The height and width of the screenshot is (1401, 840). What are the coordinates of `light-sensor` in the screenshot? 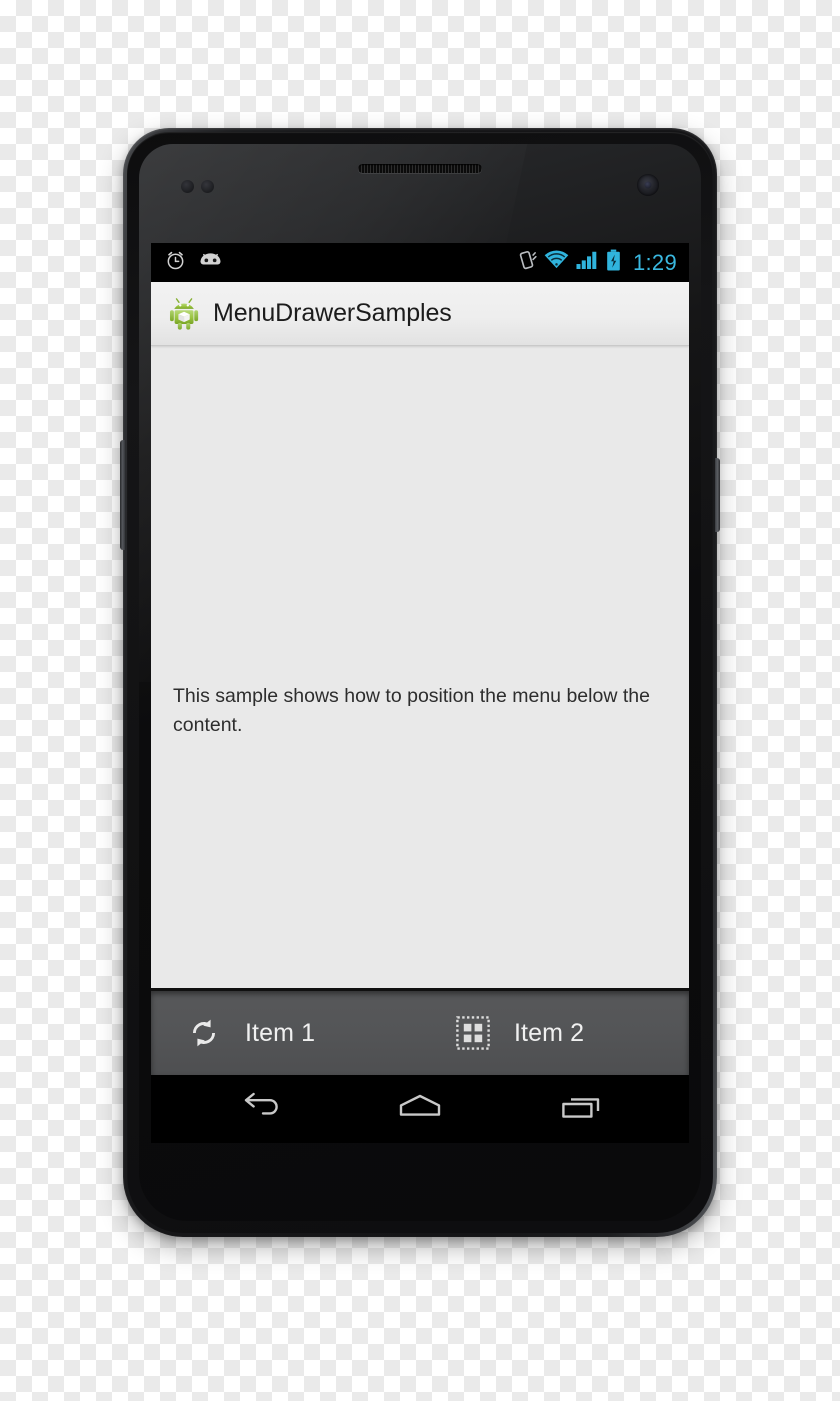 It's located at (207, 186).